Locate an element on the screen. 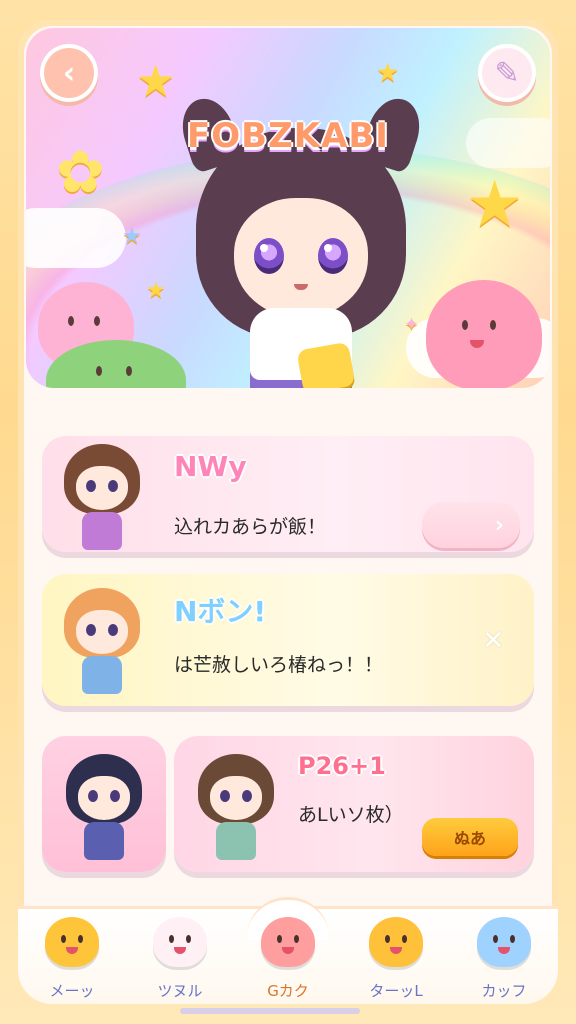  character-tile is located at coordinates (104, 804).